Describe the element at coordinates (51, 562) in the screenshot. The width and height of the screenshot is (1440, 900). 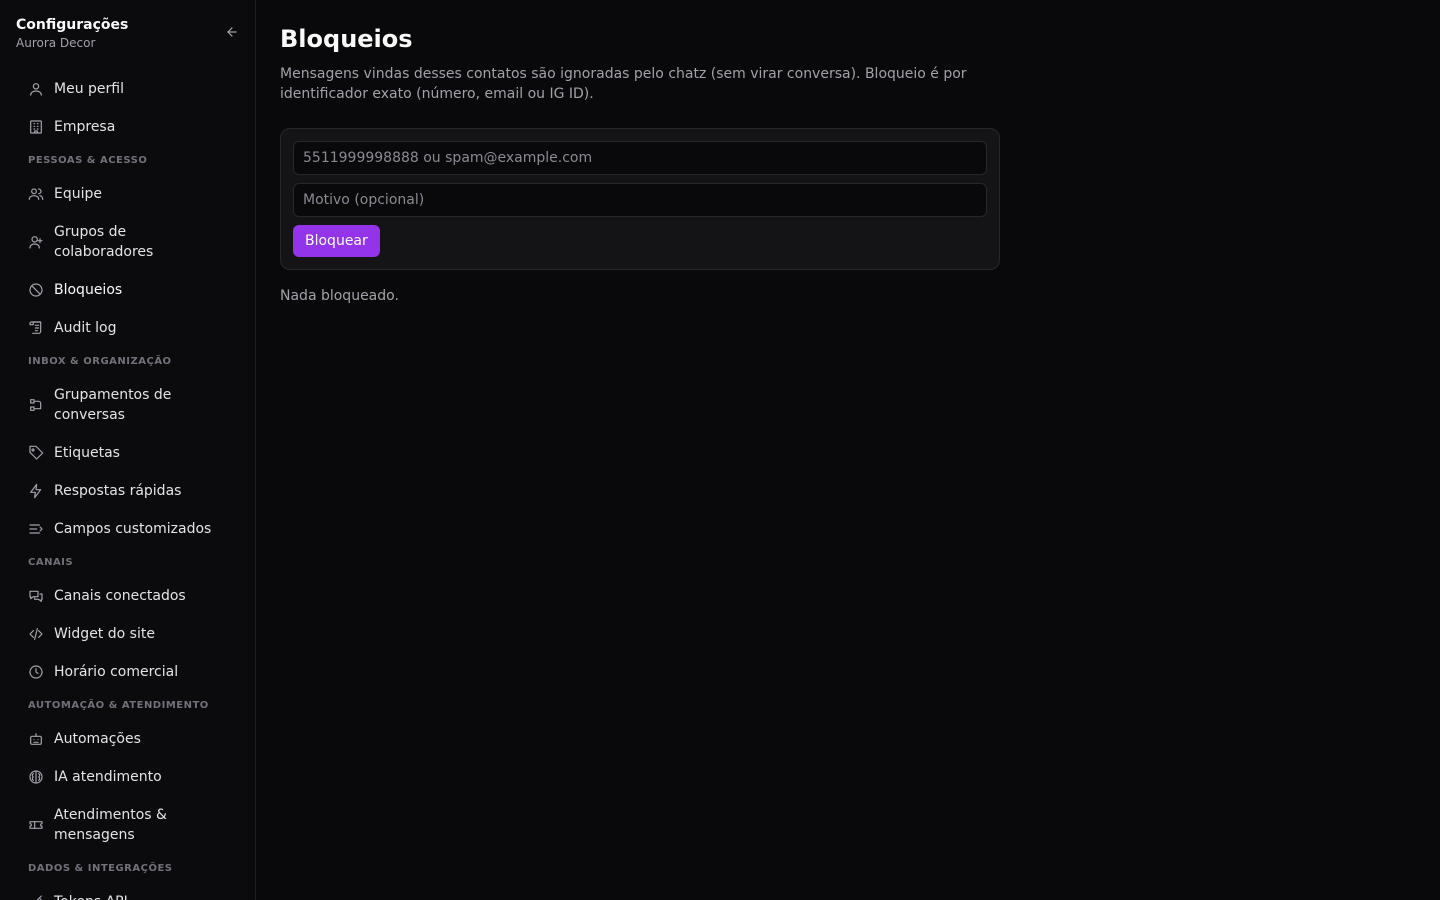
I see `section-canais: CANAIS` at that location.